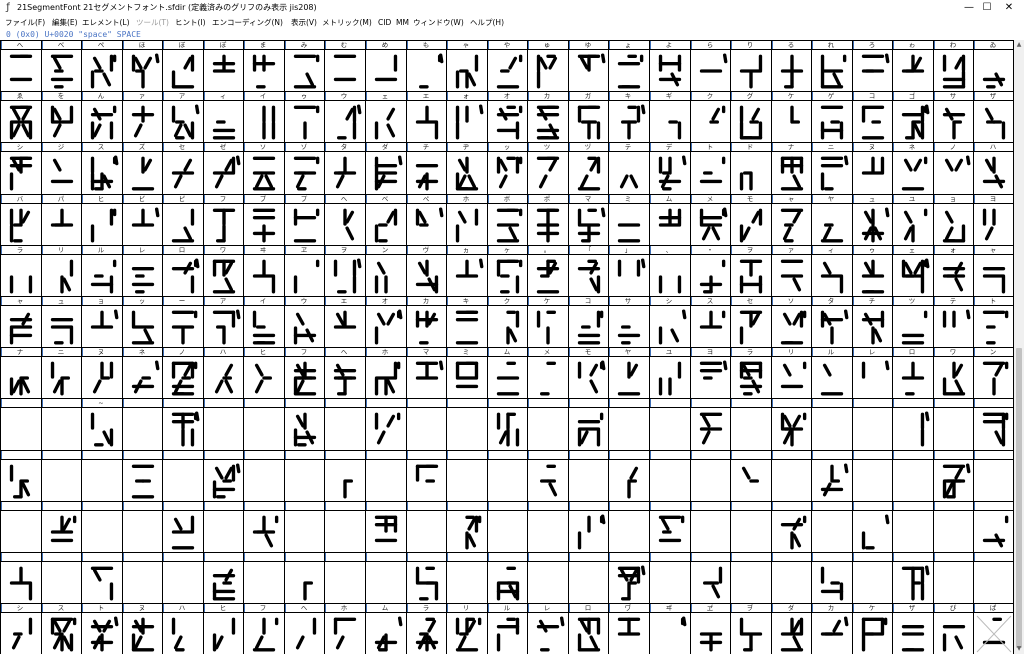  I want to click on menu-file: ファイル(F), so click(25, 23).